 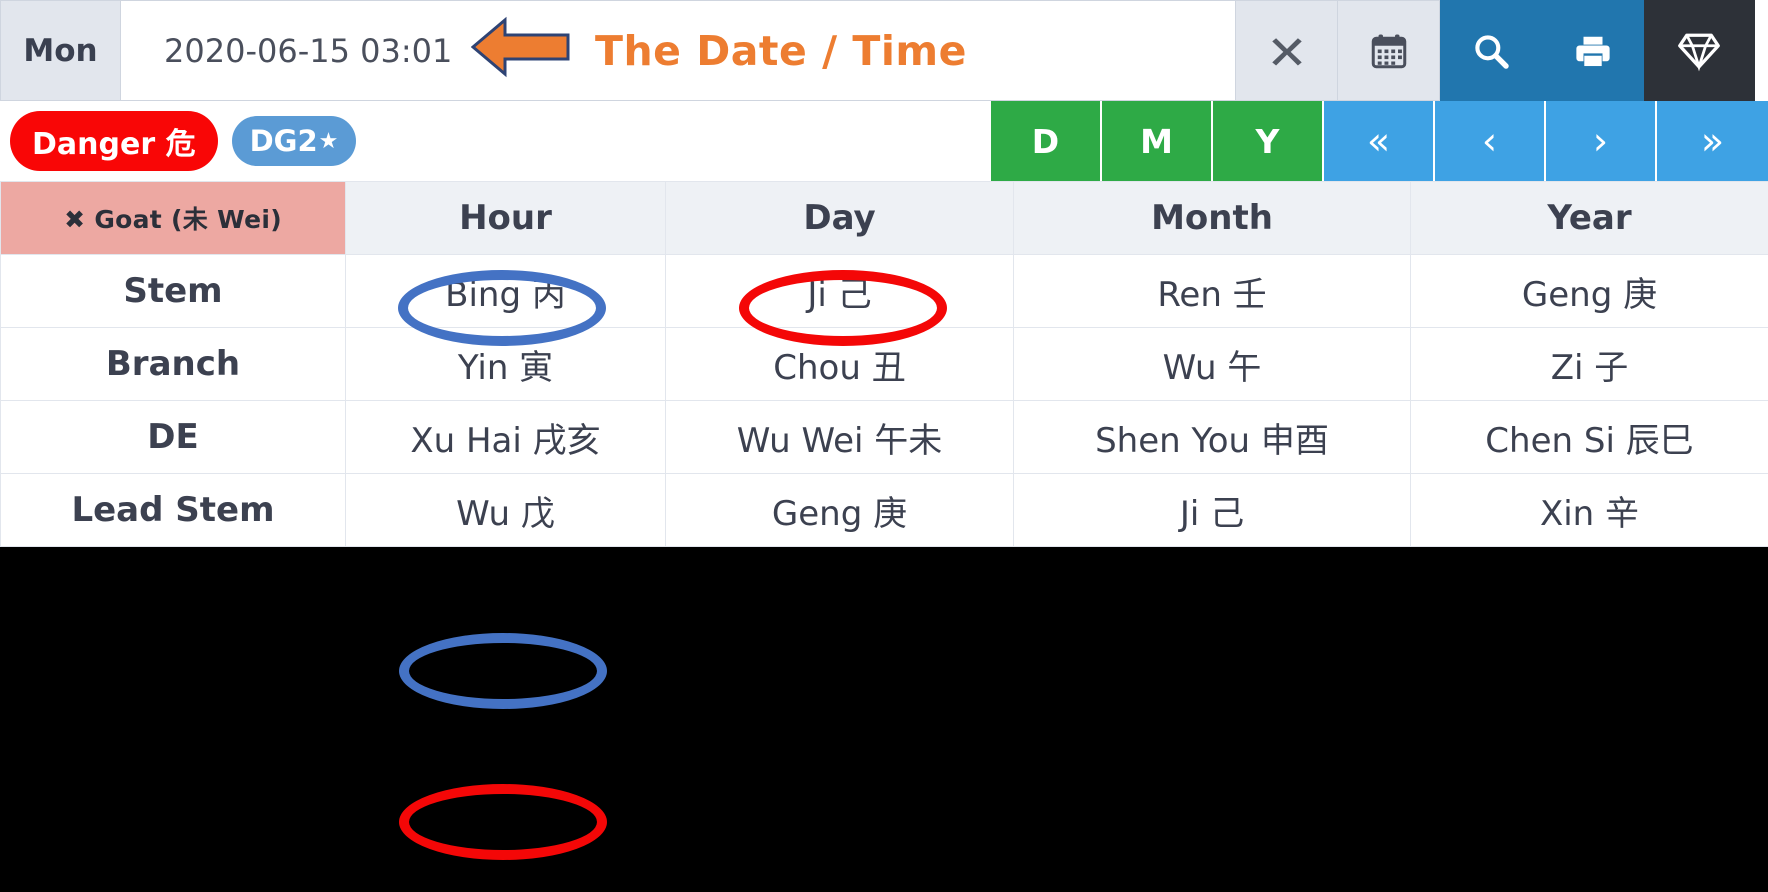 I want to click on annotation-text: The Date / Time, so click(x=781, y=50).